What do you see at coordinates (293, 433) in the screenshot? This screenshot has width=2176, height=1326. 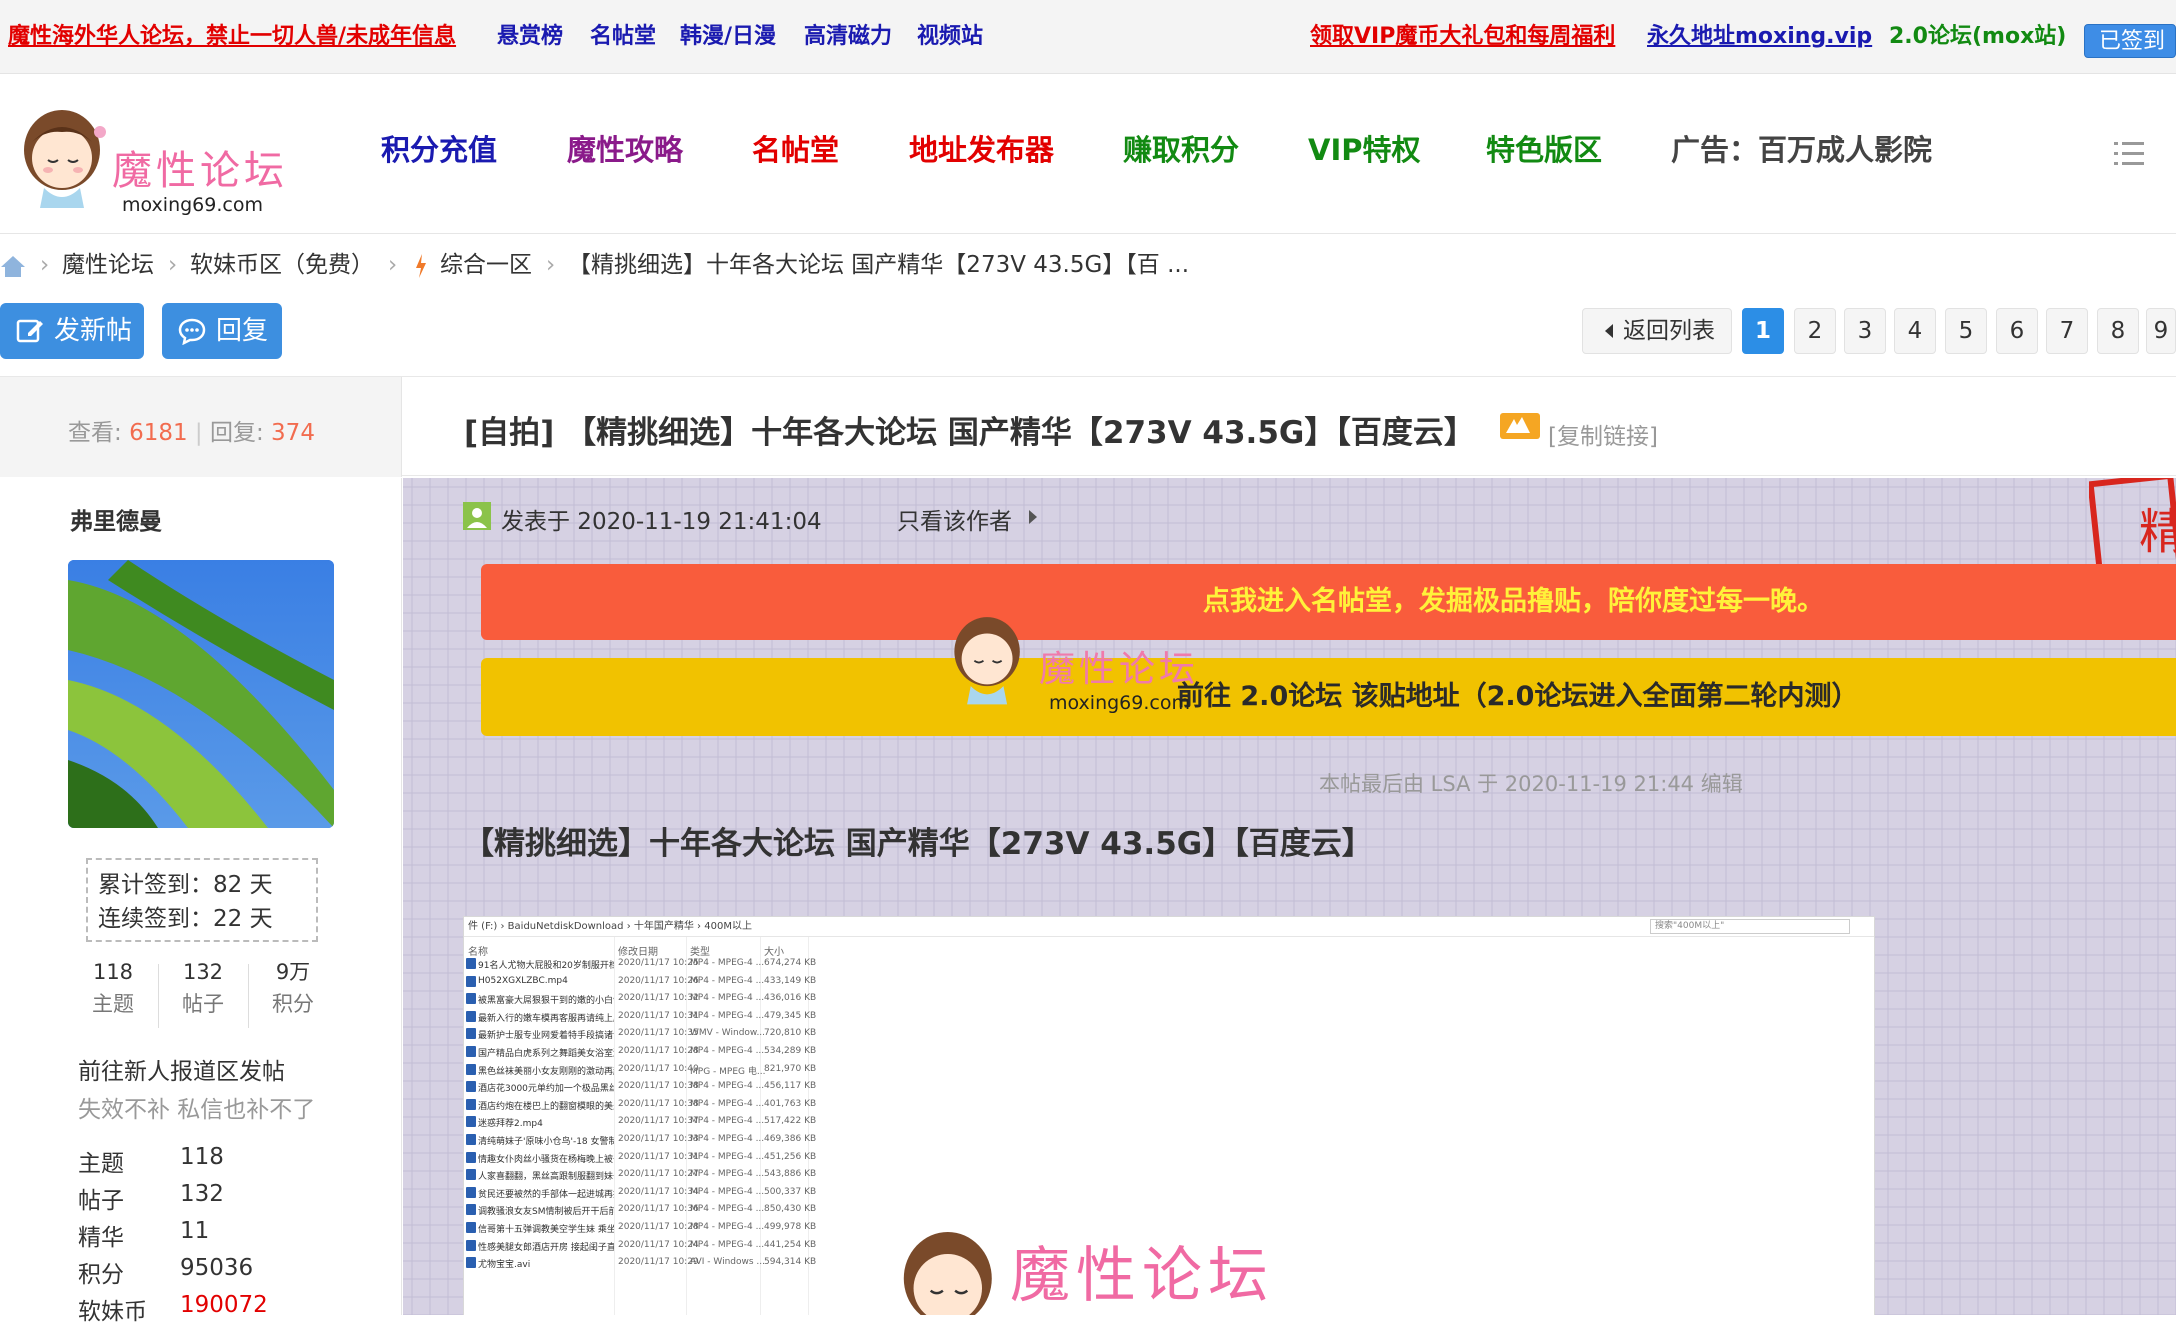 I see `replies-count: 374` at bounding box center [293, 433].